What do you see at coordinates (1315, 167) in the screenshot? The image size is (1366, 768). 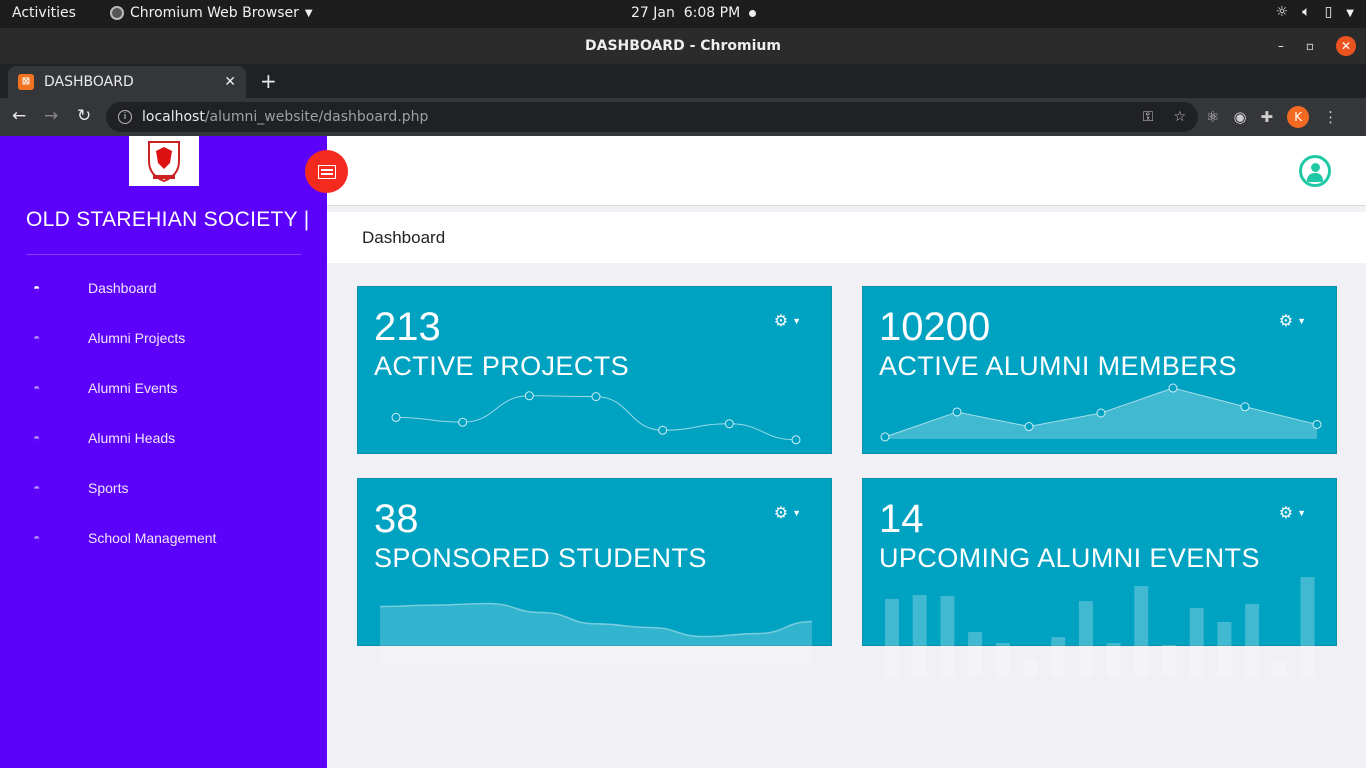 I see `user-head` at bounding box center [1315, 167].